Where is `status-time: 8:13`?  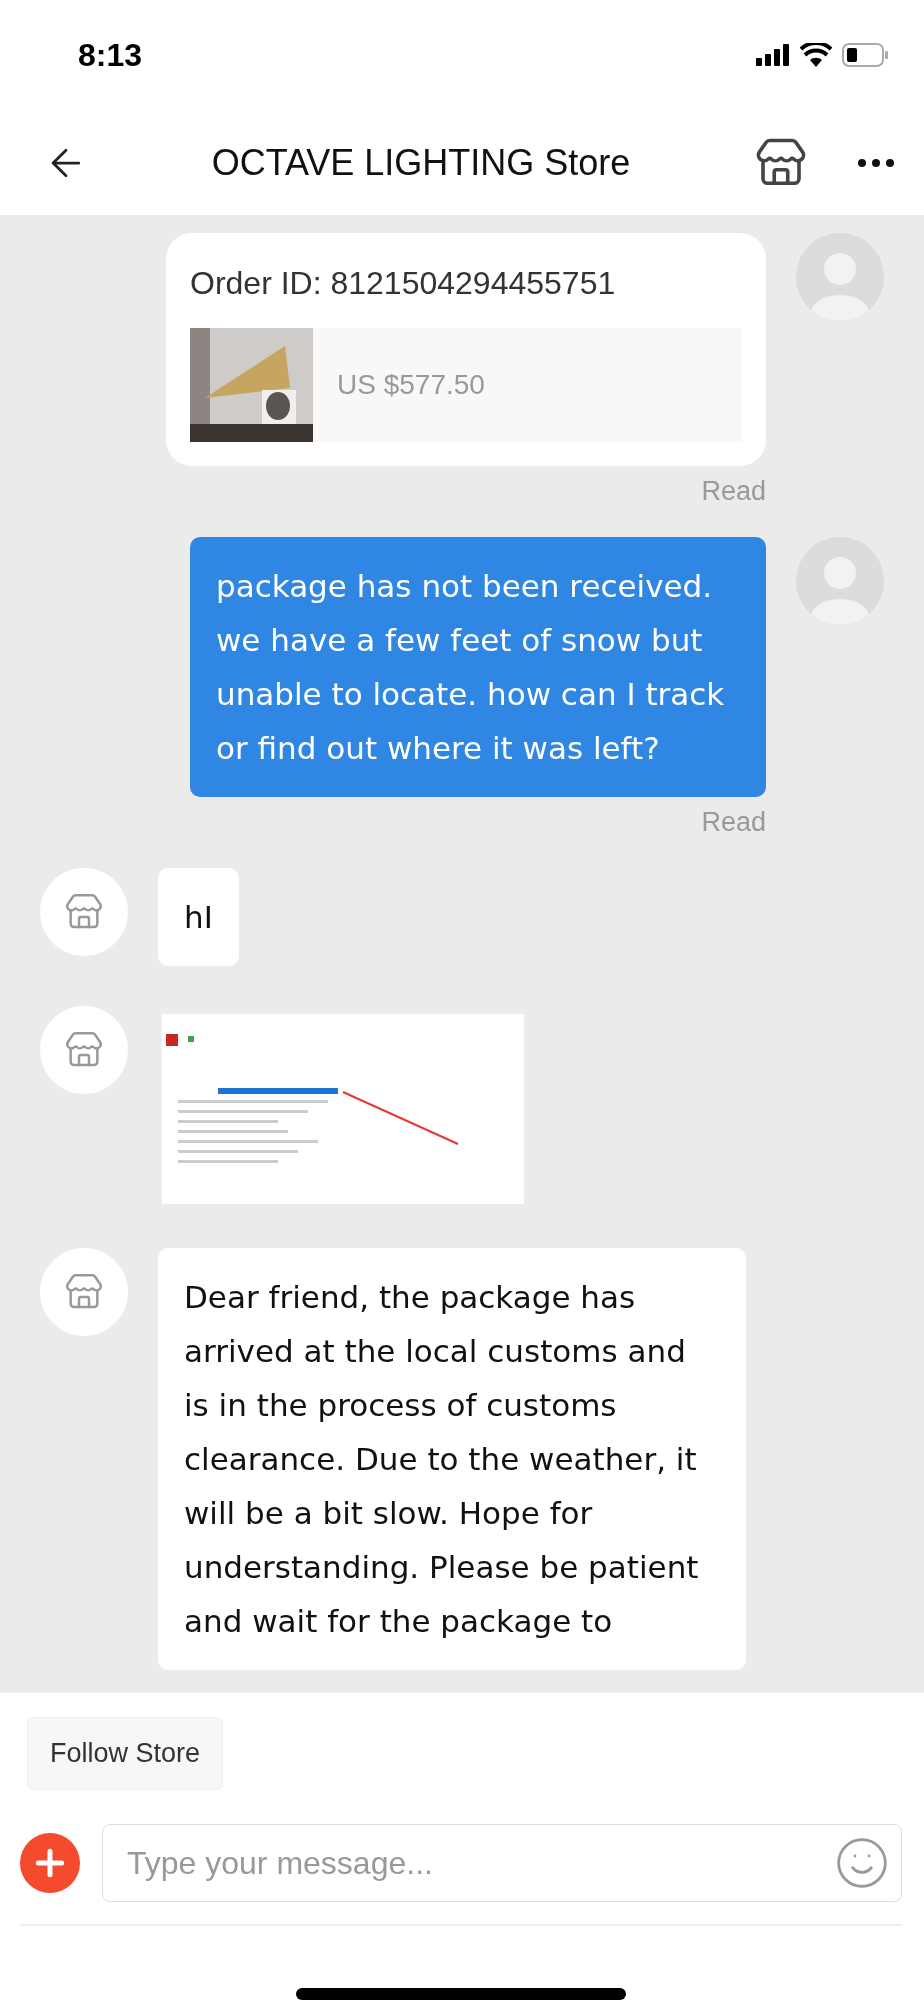
status-time: 8:13 is located at coordinates (110, 55).